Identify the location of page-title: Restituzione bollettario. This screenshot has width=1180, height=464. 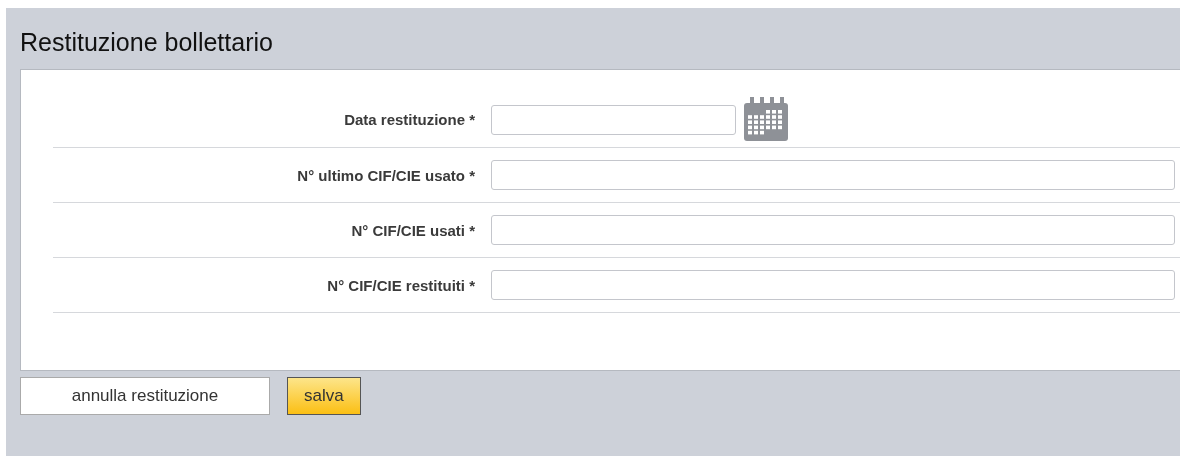
(146, 42).